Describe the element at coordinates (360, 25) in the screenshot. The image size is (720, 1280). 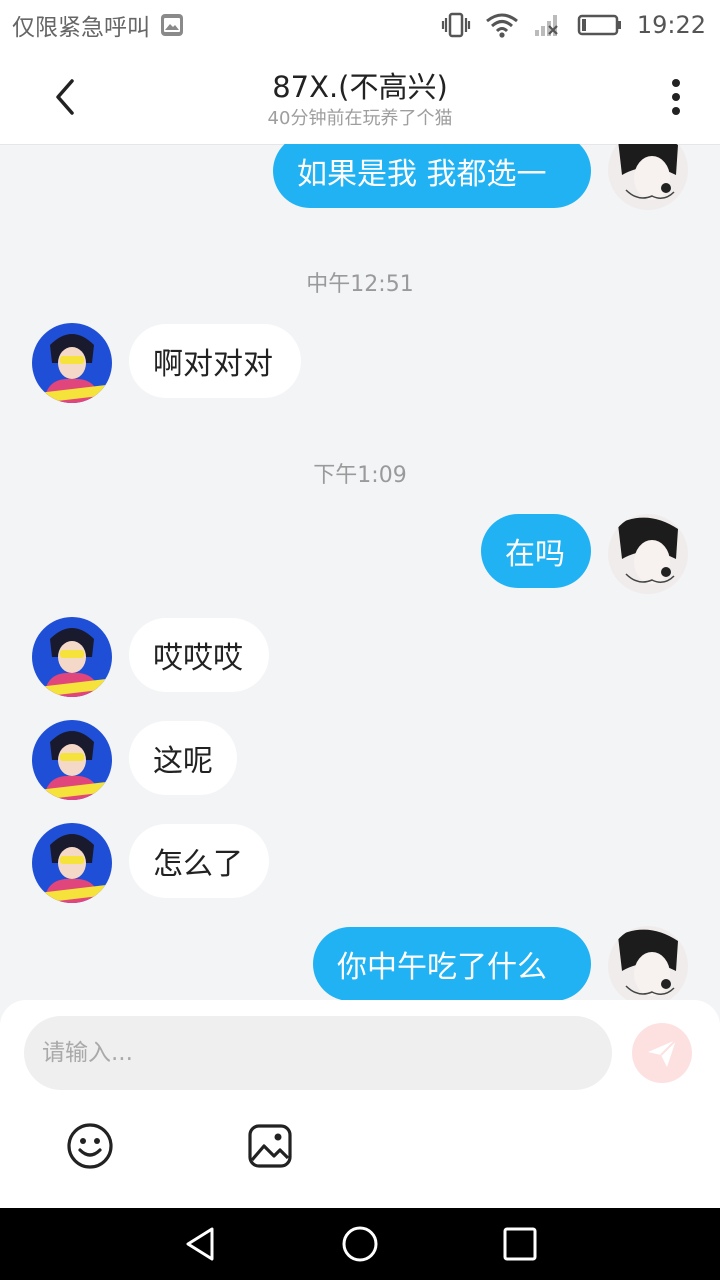
I see `status-bar: 仅限紧急呼叫 19:22` at that location.